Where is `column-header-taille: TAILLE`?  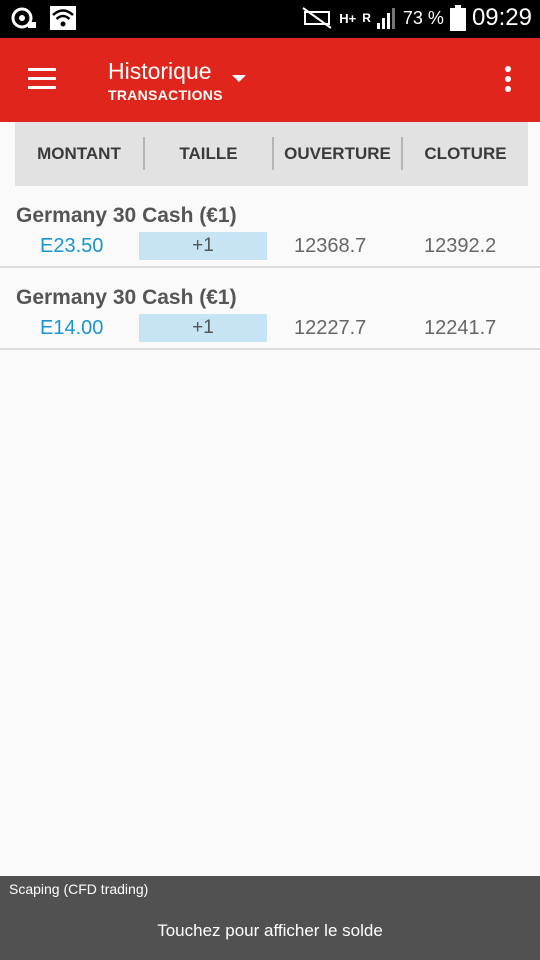
column-header-taille: TAILLE is located at coordinates (208, 154).